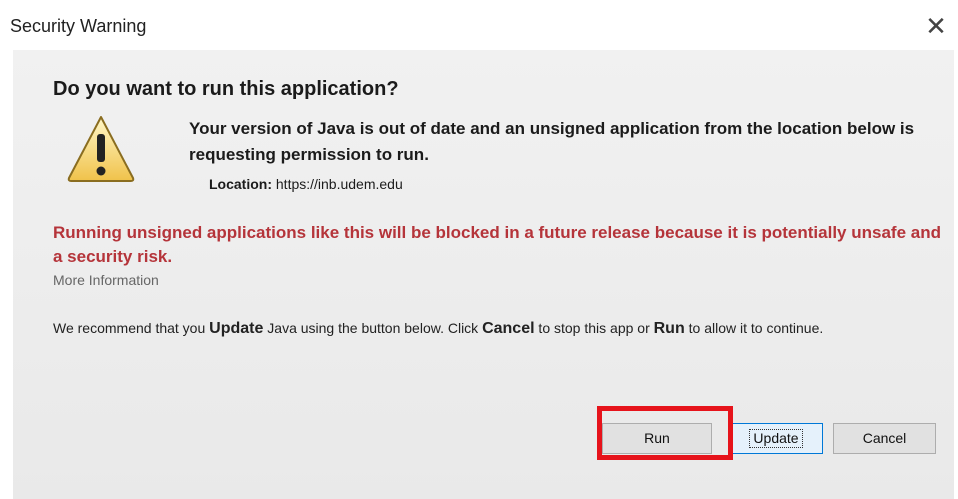  What do you see at coordinates (884, 438) in the screenshot?
I see `cancel-button: Cancel` at bounding box center [884, 438].